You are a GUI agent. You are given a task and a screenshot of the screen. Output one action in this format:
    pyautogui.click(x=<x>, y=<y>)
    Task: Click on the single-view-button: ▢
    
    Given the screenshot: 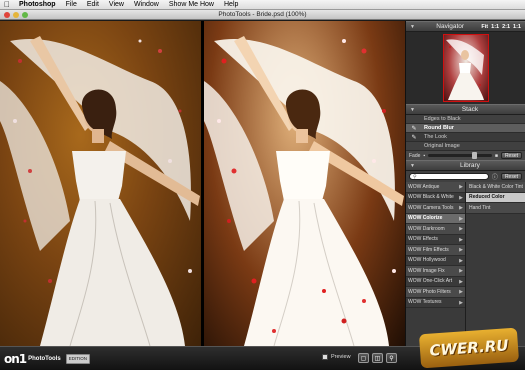 What is the action you would take?
    pyautogui.click(x=363, y=358)
    